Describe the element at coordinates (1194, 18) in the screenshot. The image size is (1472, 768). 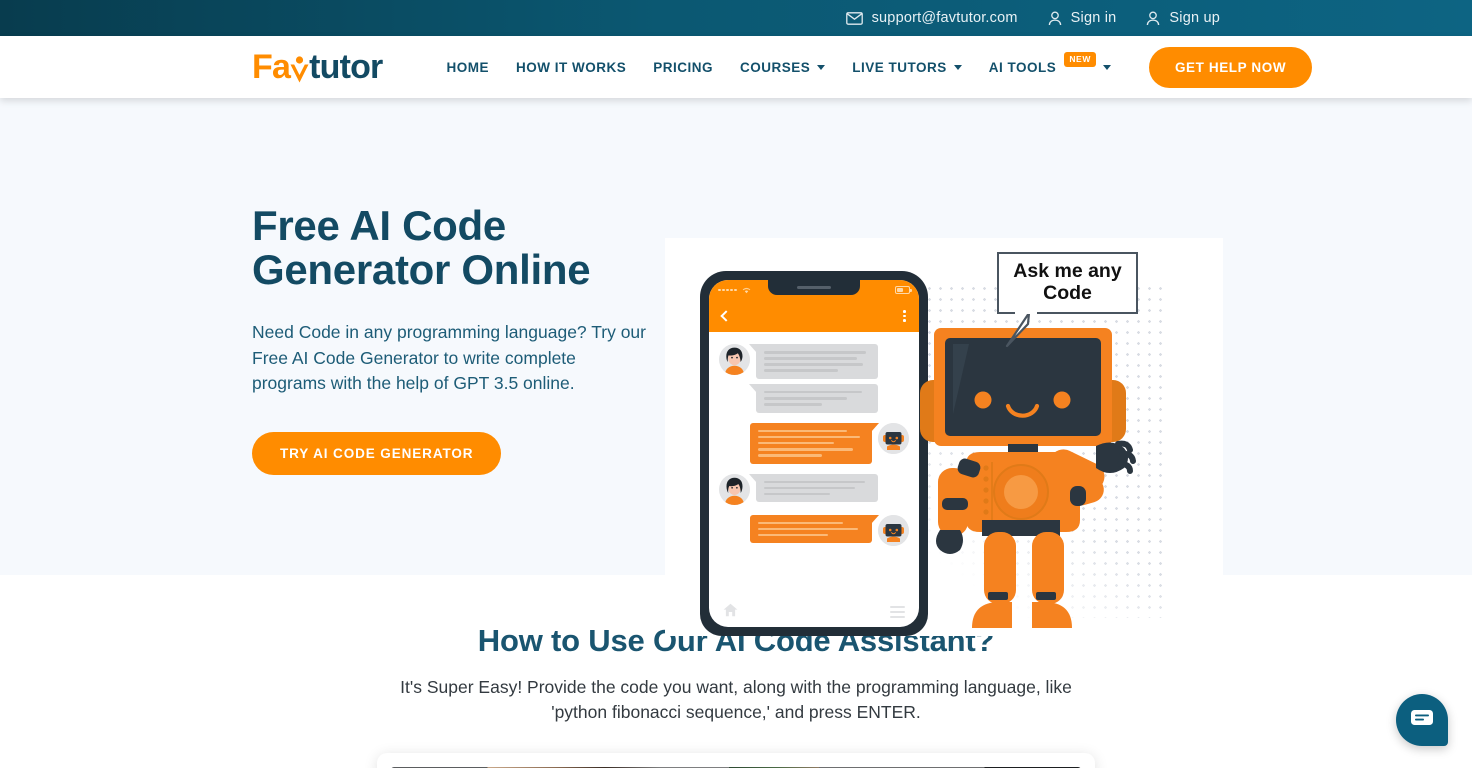
I see `sign-up-label: Sign up` at that location.